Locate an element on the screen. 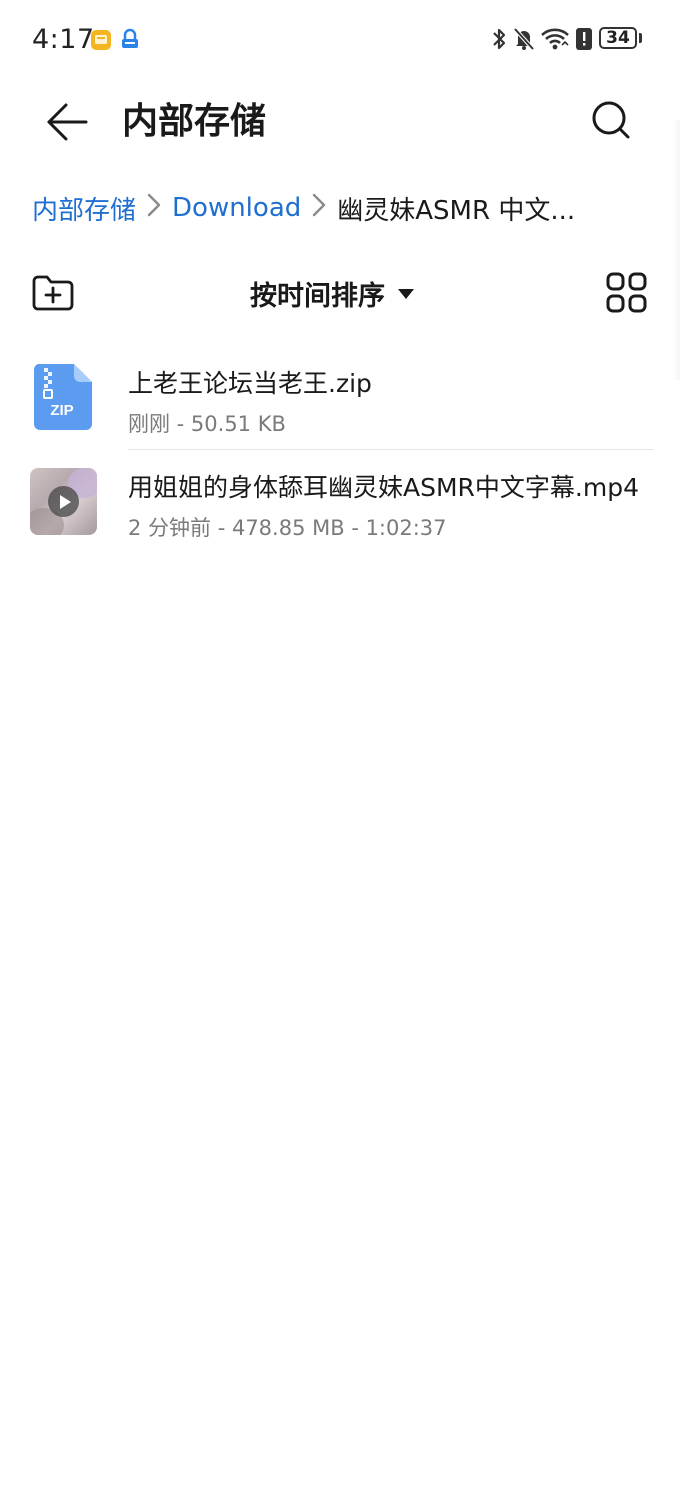 This screenshot has height=1500, width=680. sort-label: 按时间排序 is located at coordinates (317, 296).